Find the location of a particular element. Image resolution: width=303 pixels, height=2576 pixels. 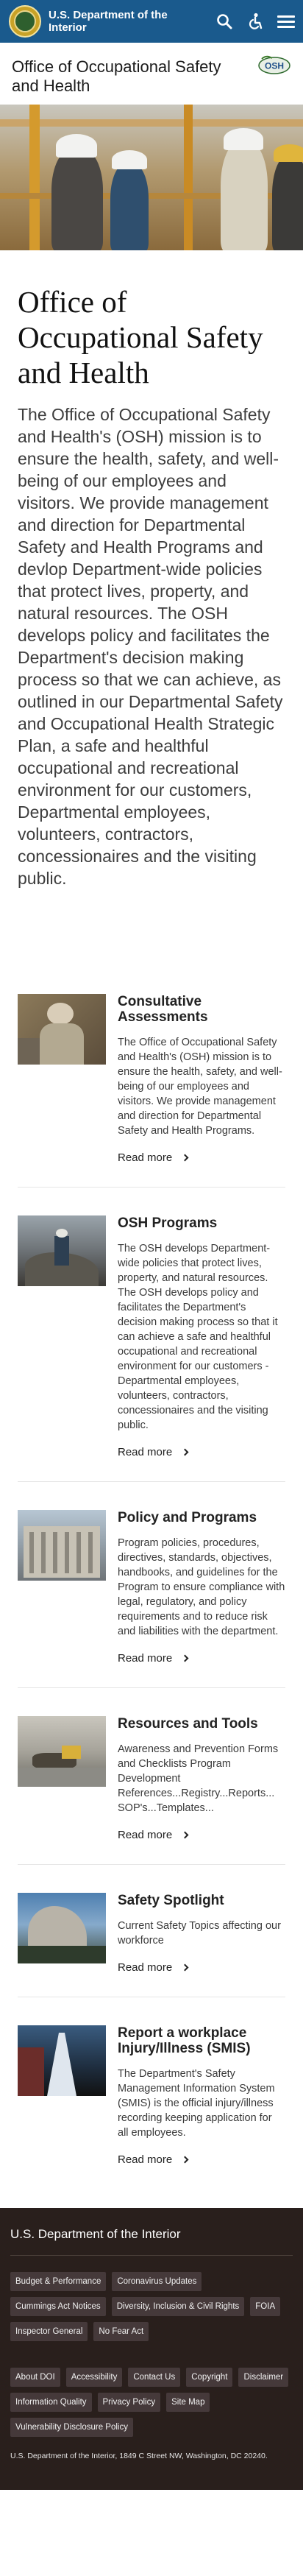

footer-link-cummings-act: Cummings Act Notices is located at coordinates (58, 2306).